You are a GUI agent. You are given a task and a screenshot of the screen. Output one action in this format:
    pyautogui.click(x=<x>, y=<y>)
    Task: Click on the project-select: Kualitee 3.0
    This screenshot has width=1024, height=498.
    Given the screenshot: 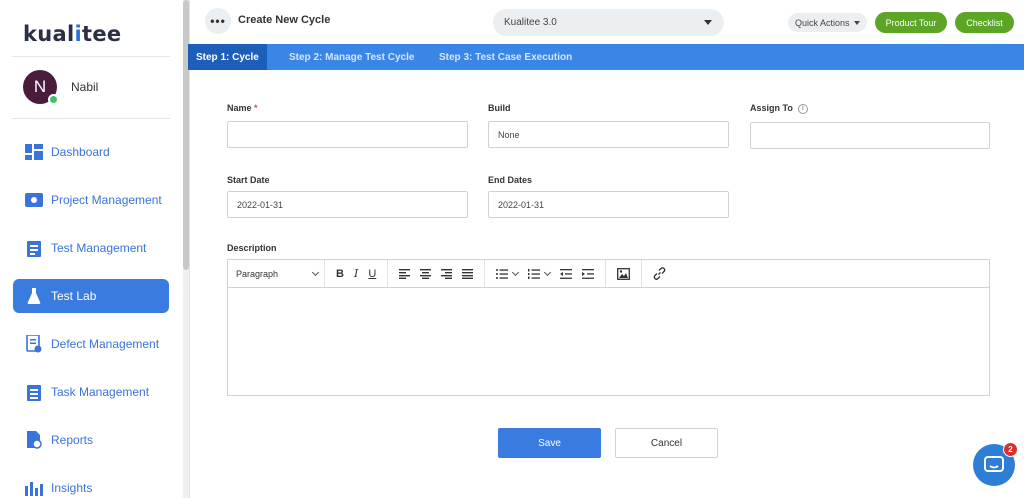 What is the action you would take?
    pyautogui.click(x=608, y=22)
    